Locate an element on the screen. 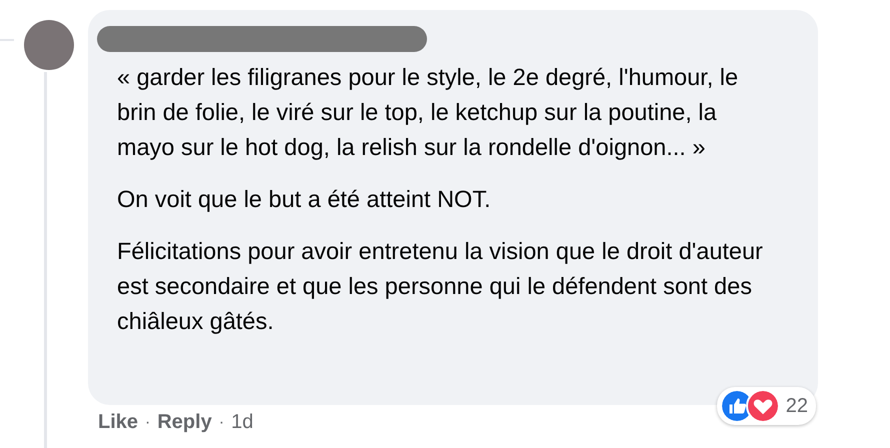 Image resolution: width=890 pixels, height=448 pixels. avatar is located at coordinates (49, 45).